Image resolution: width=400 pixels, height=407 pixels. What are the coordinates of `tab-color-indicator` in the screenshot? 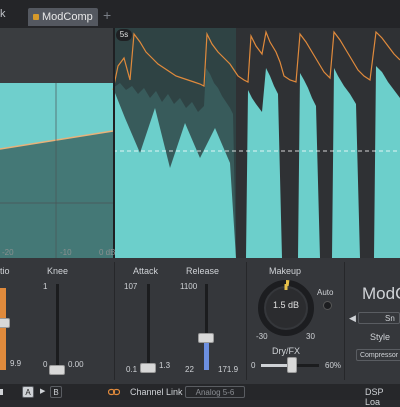 It's located at (36, 17).